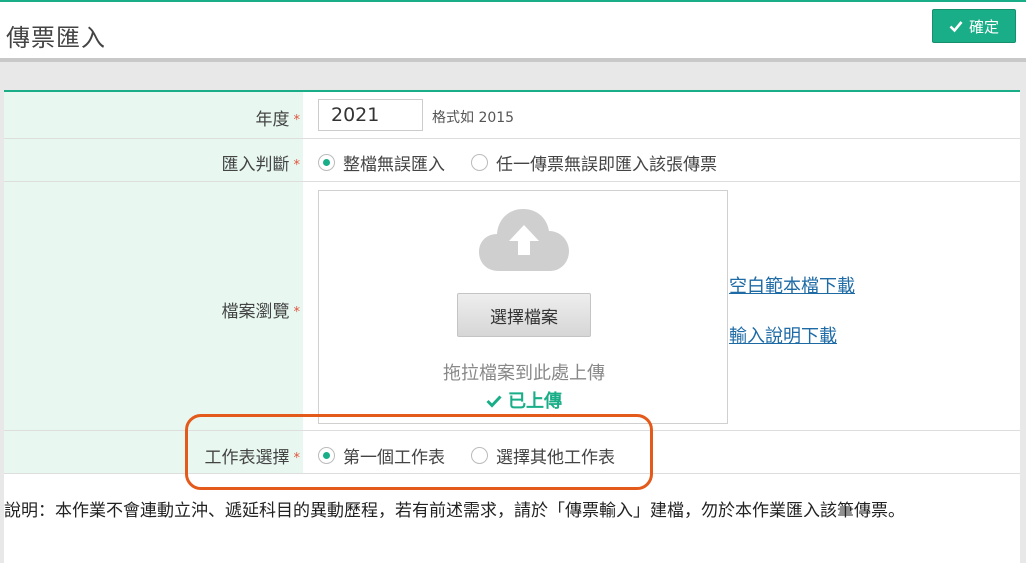 The height and width of the screenshot is (563, 1026). What do you see at coordinates (278, 120) in the screenshot?
I see `year-label: 年度 *` at bounding box center [278, 120].